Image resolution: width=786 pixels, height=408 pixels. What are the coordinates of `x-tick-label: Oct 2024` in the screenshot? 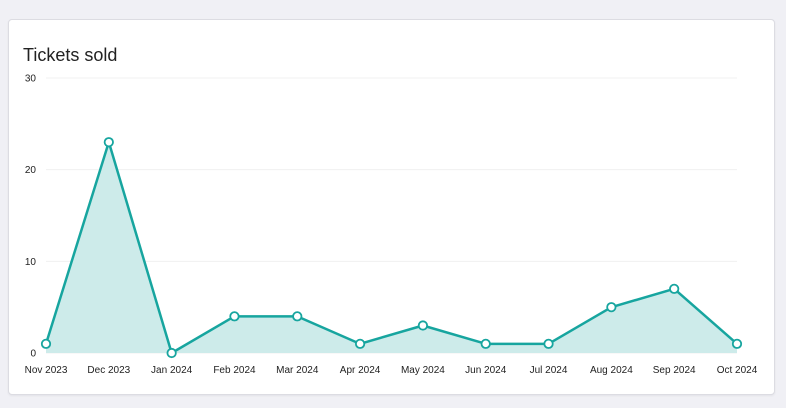 It's located at (737, 370).